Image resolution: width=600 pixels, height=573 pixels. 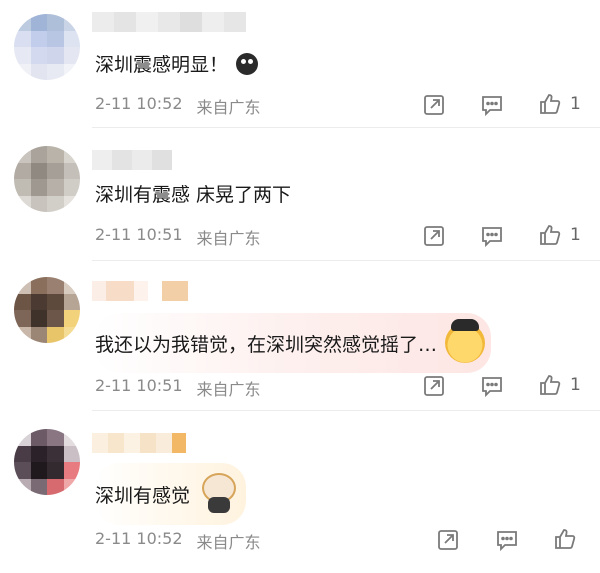 I want to click on comment-text-content: 深圳有感觉, so click(x=143, y=495).